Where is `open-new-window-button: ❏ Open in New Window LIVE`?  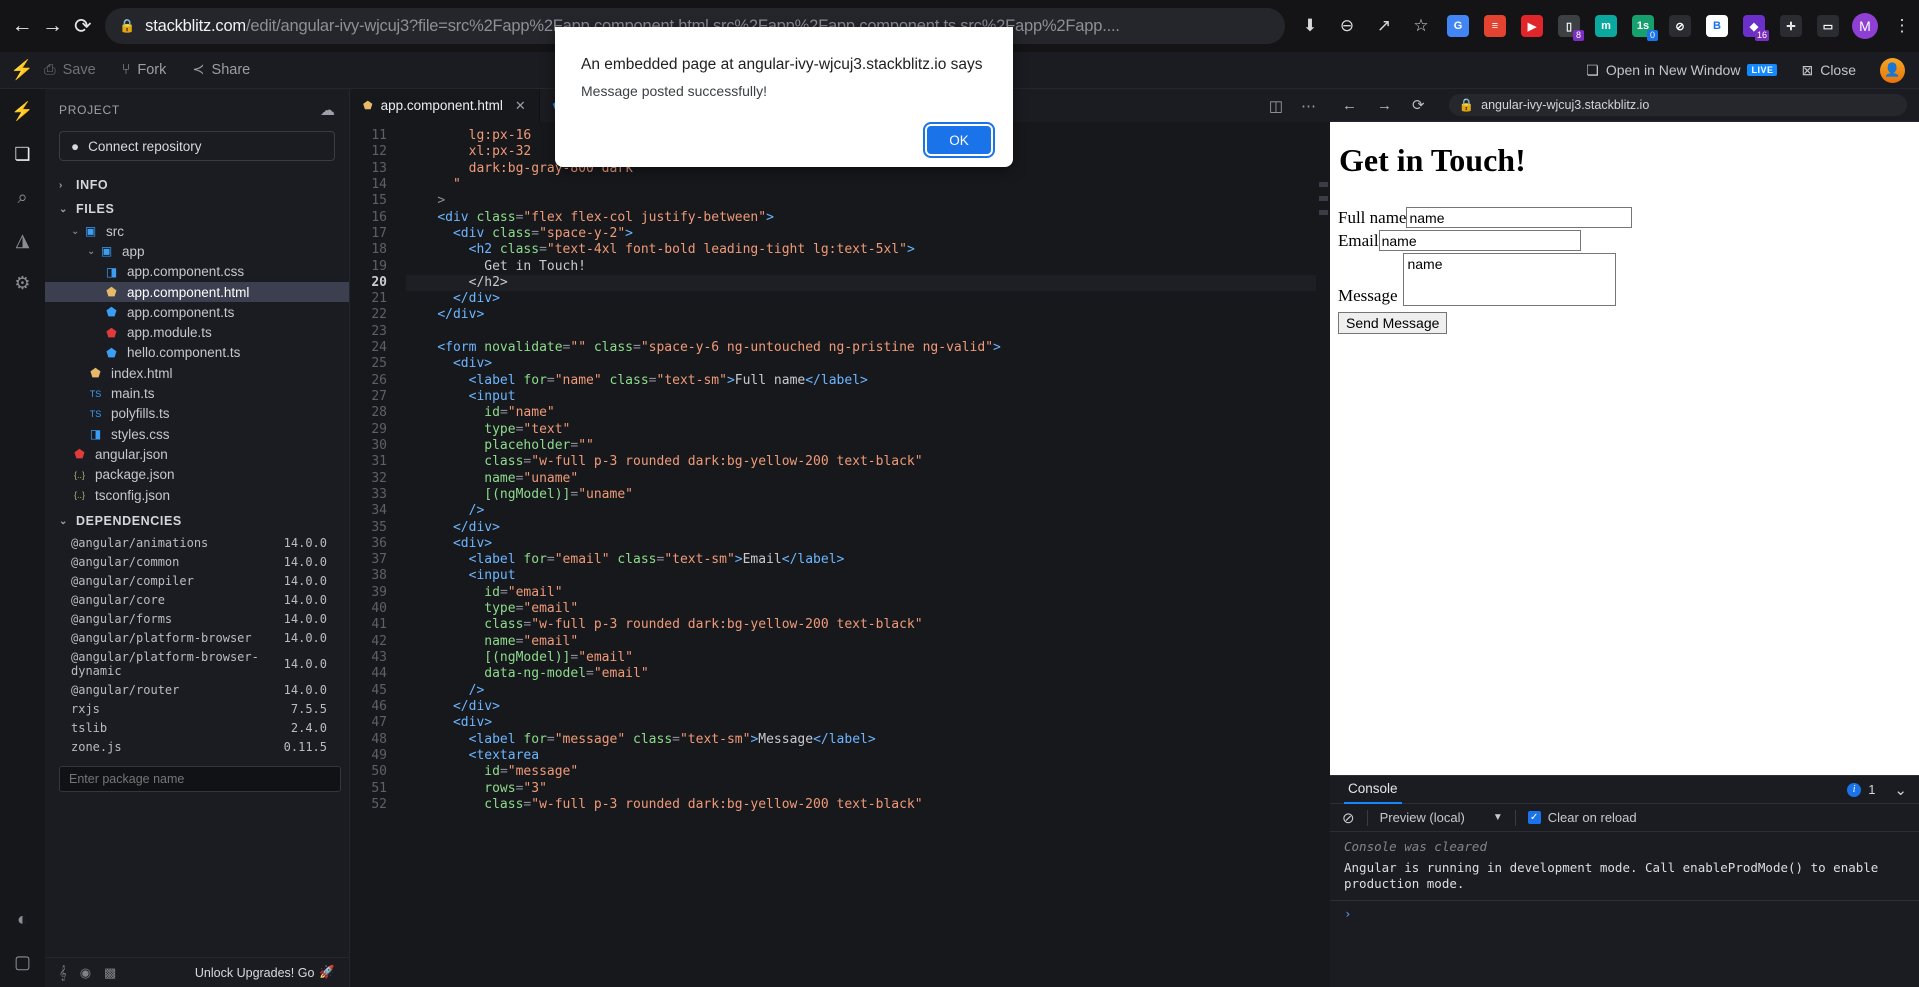 open-new-window-button: ❏ Open in New Window LIVE is located at coordinates (1682, 70).